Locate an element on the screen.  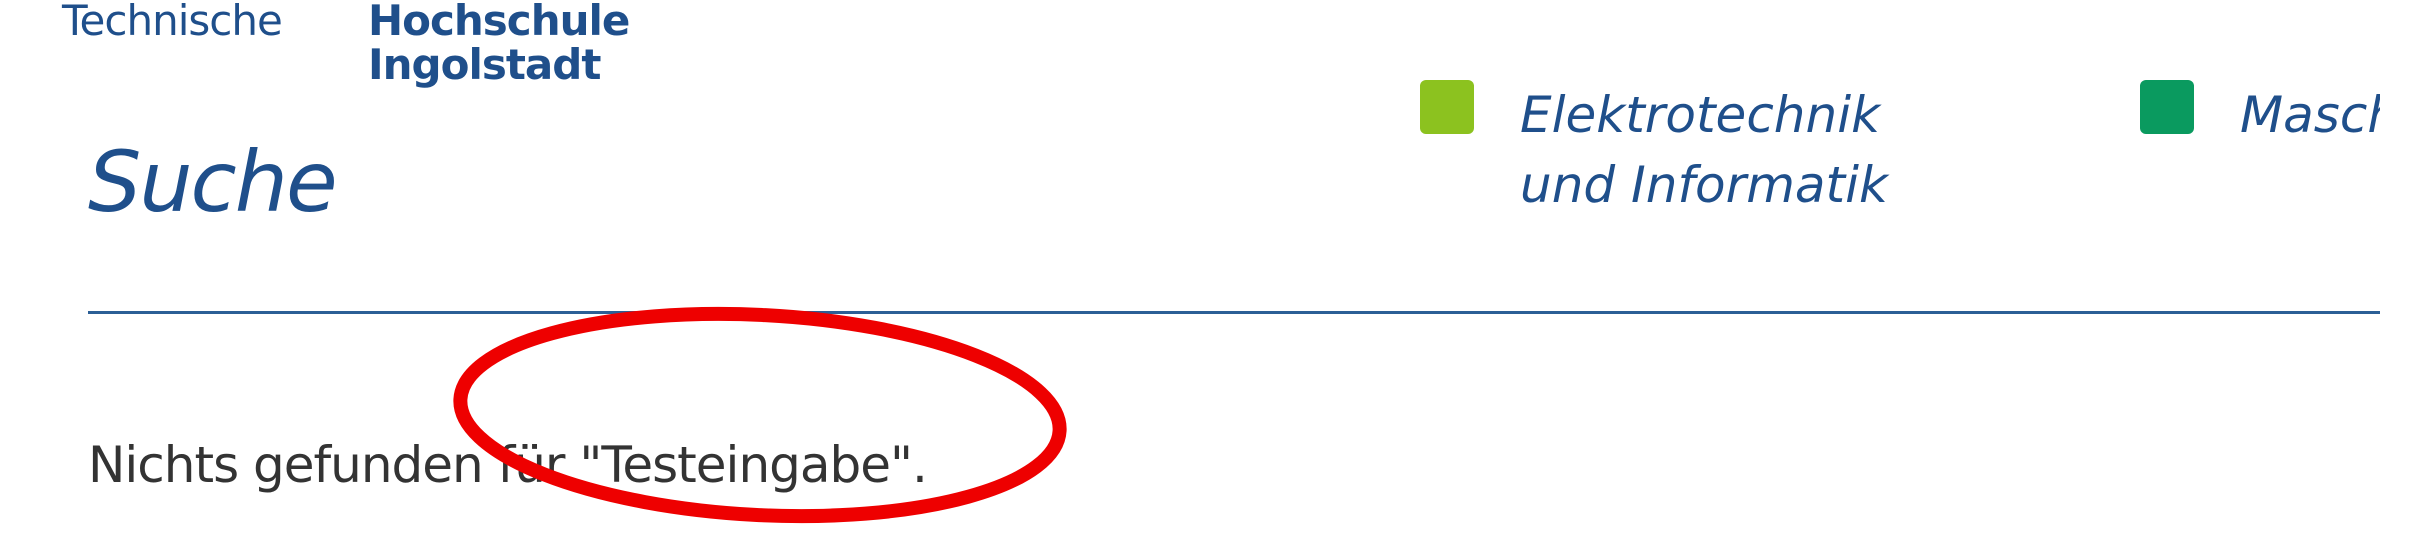
hochschule-logo: Technische Hochschule Ingolstadt is located at coordinates (382, 55).